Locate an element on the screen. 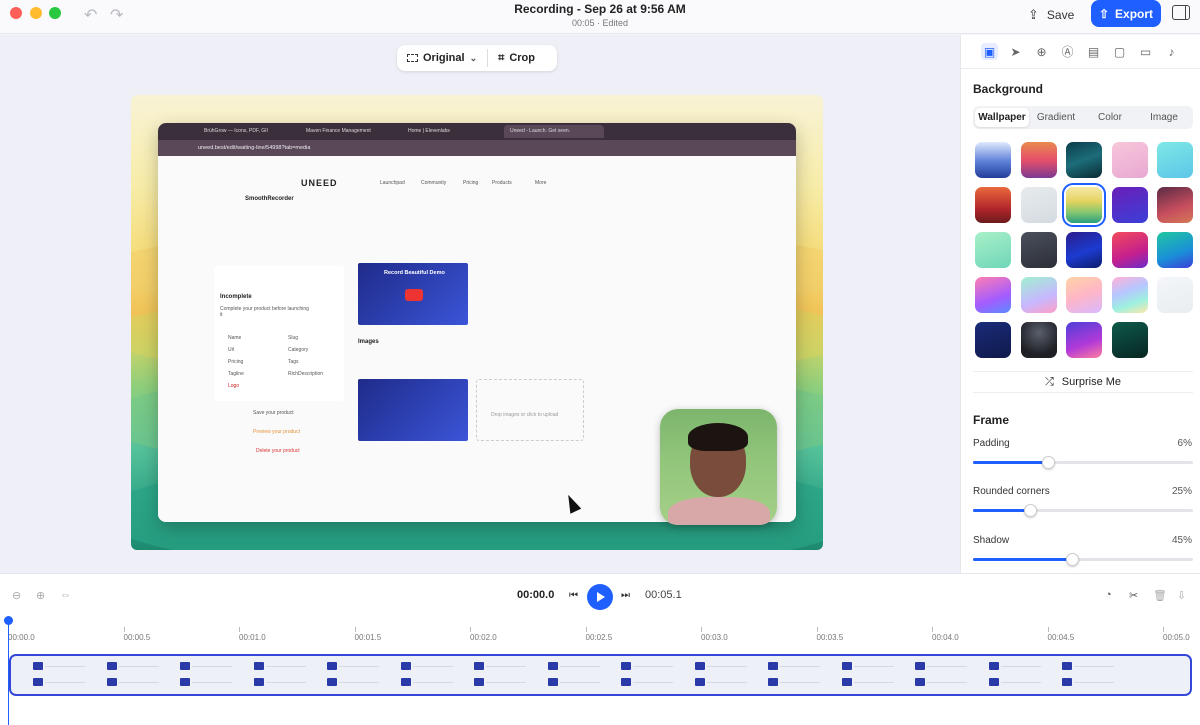  timeline-tick: 00:01.0 is located at coordinates (252, 634).